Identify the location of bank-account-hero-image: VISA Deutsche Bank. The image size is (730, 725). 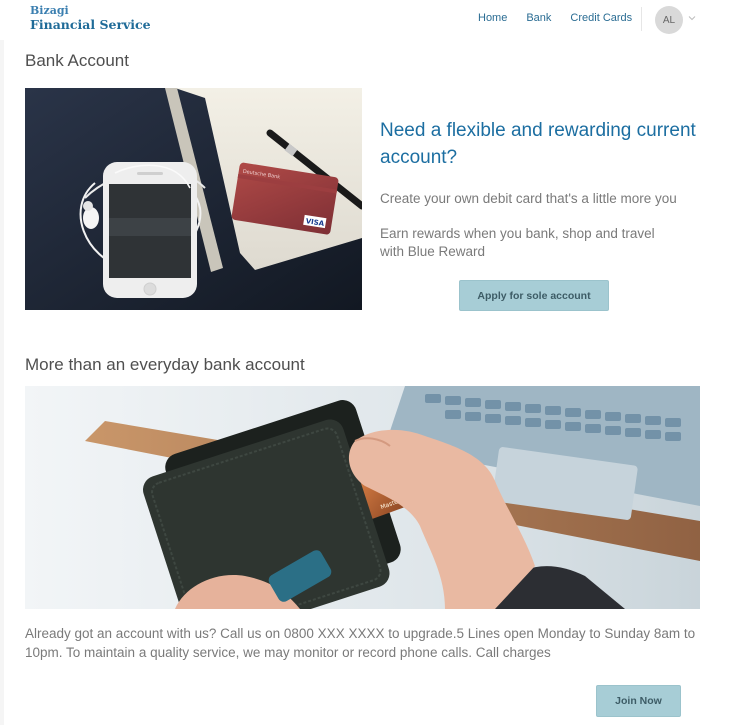
(193, 199).